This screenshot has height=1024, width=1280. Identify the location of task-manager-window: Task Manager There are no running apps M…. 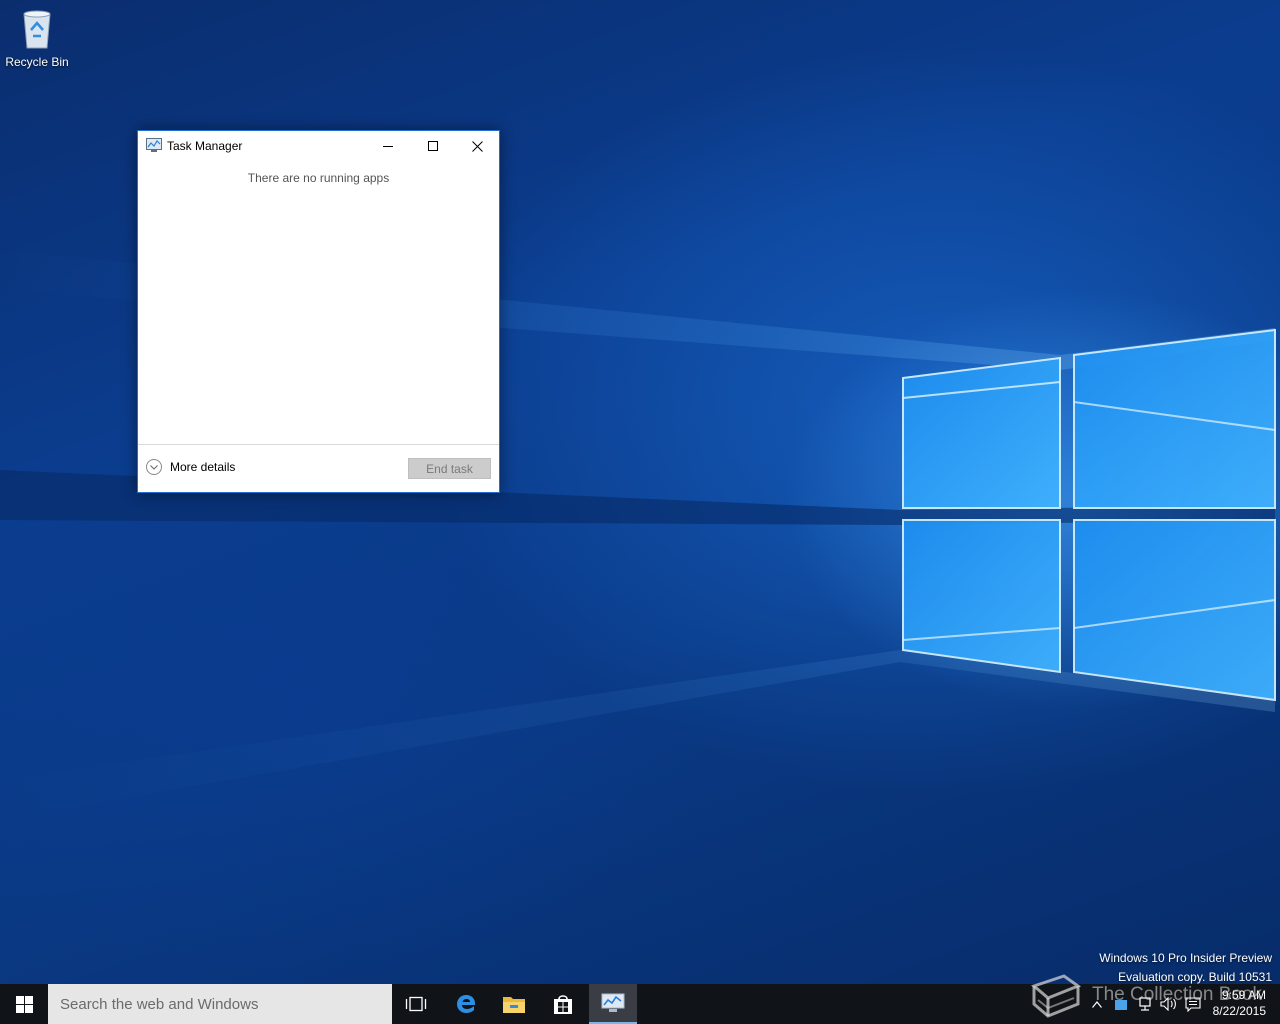
(318, 311).